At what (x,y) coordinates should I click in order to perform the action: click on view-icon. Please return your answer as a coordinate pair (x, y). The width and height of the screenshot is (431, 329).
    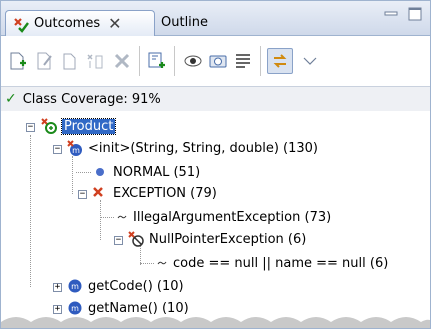
    Looking at the image, I should click on (193, 61).